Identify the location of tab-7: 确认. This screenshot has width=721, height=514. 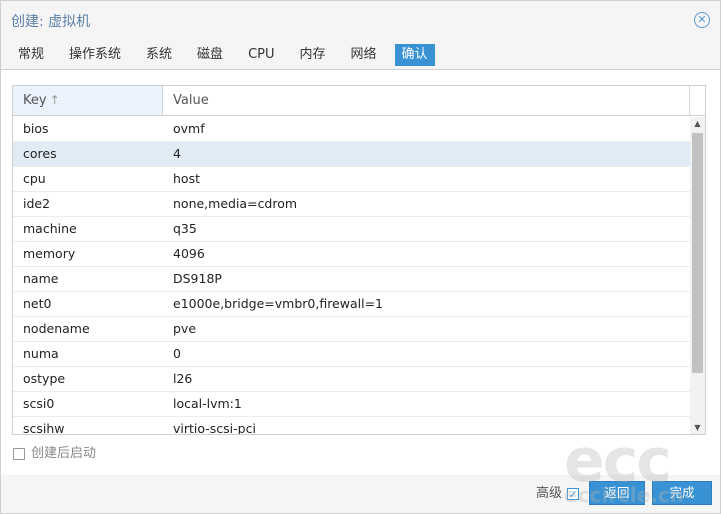
(414, 55).